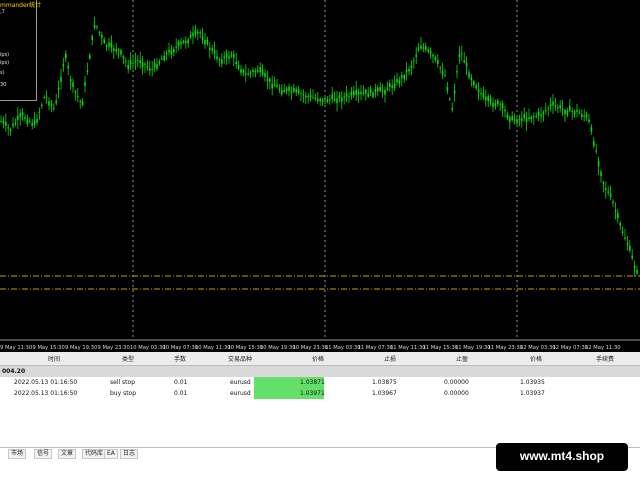 This screenshot has width=640, height=481. What do you see at coordinates (180, 358) in the screenshot?
I see `col-lots: 手数` at bounding box center [180, 358].